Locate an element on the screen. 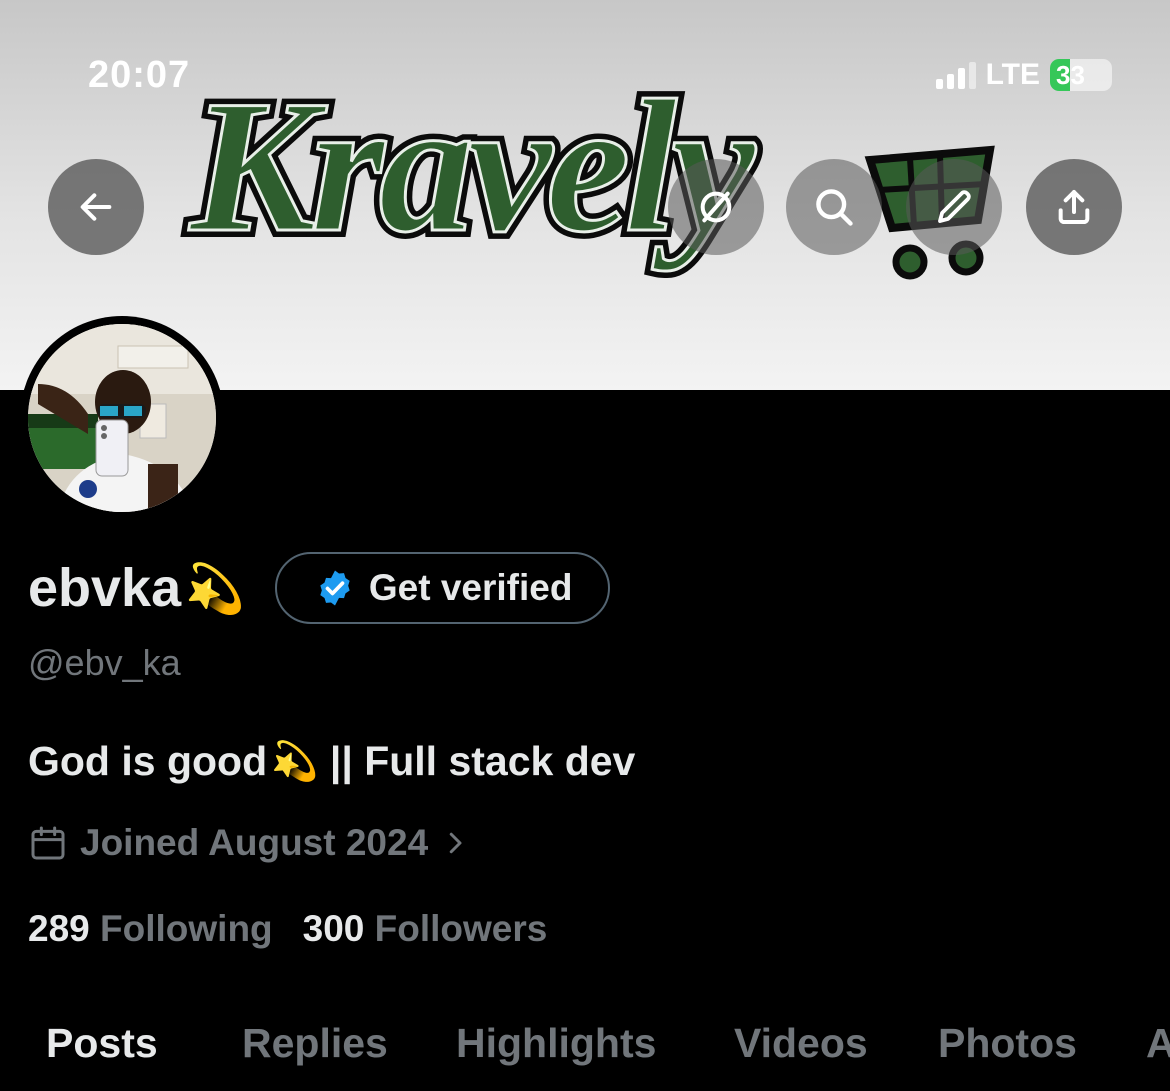  tab-posts: Posts is located at coordinates (102, 1043).